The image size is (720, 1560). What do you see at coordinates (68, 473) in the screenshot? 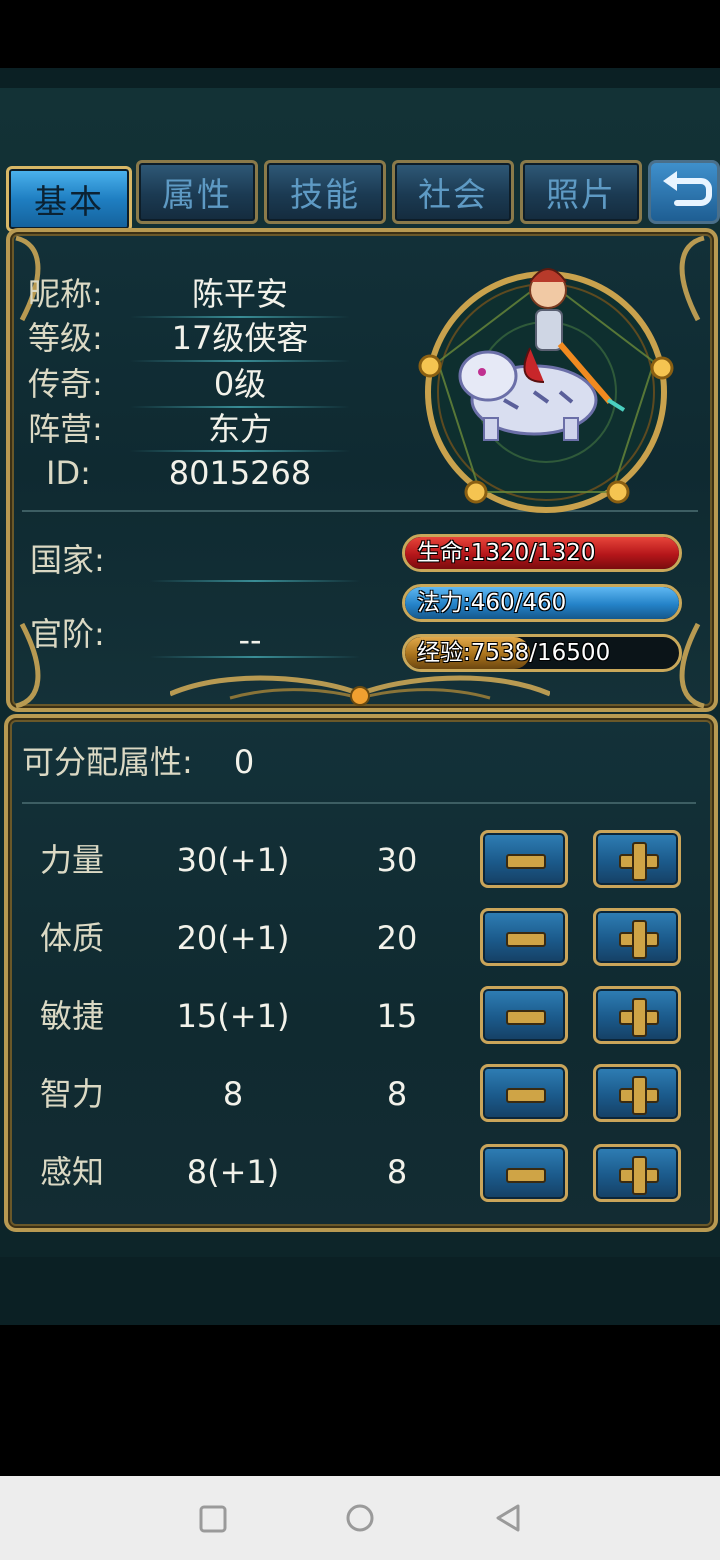
I see `id-label: ID:` at bounding box center [68, 473].